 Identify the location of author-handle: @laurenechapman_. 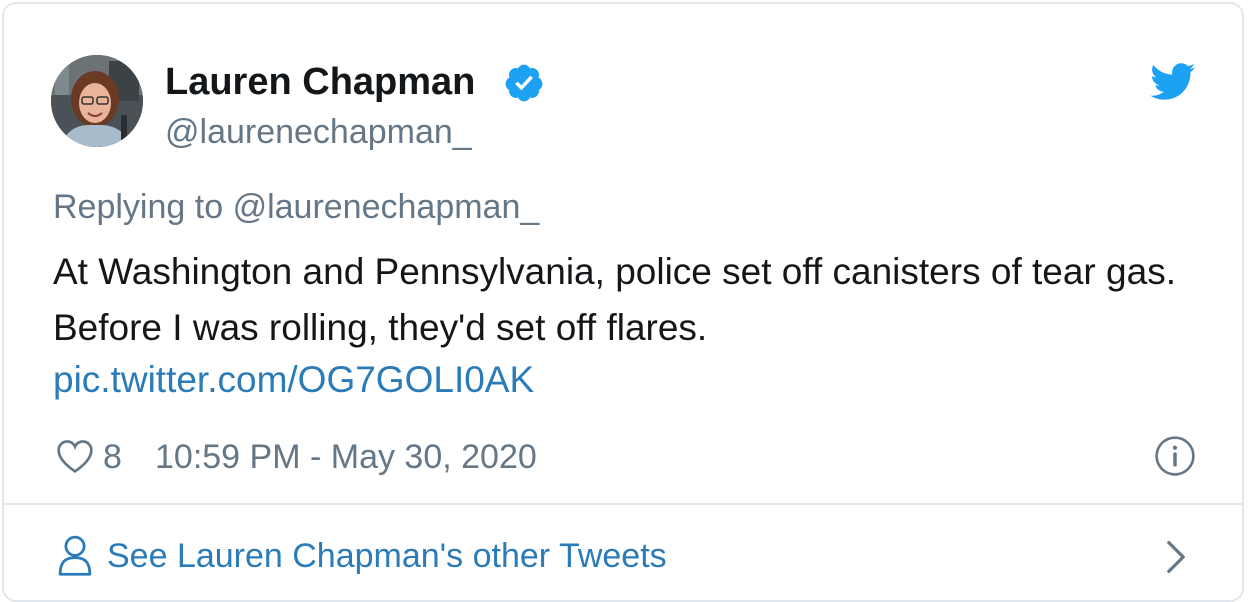
(318, 132).